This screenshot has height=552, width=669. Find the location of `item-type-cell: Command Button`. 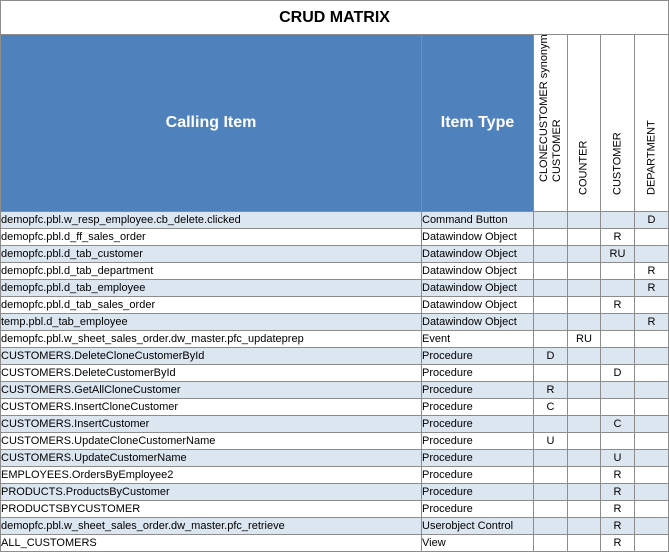

item-type-cell: Command Button is located at coordinates (477, 220).